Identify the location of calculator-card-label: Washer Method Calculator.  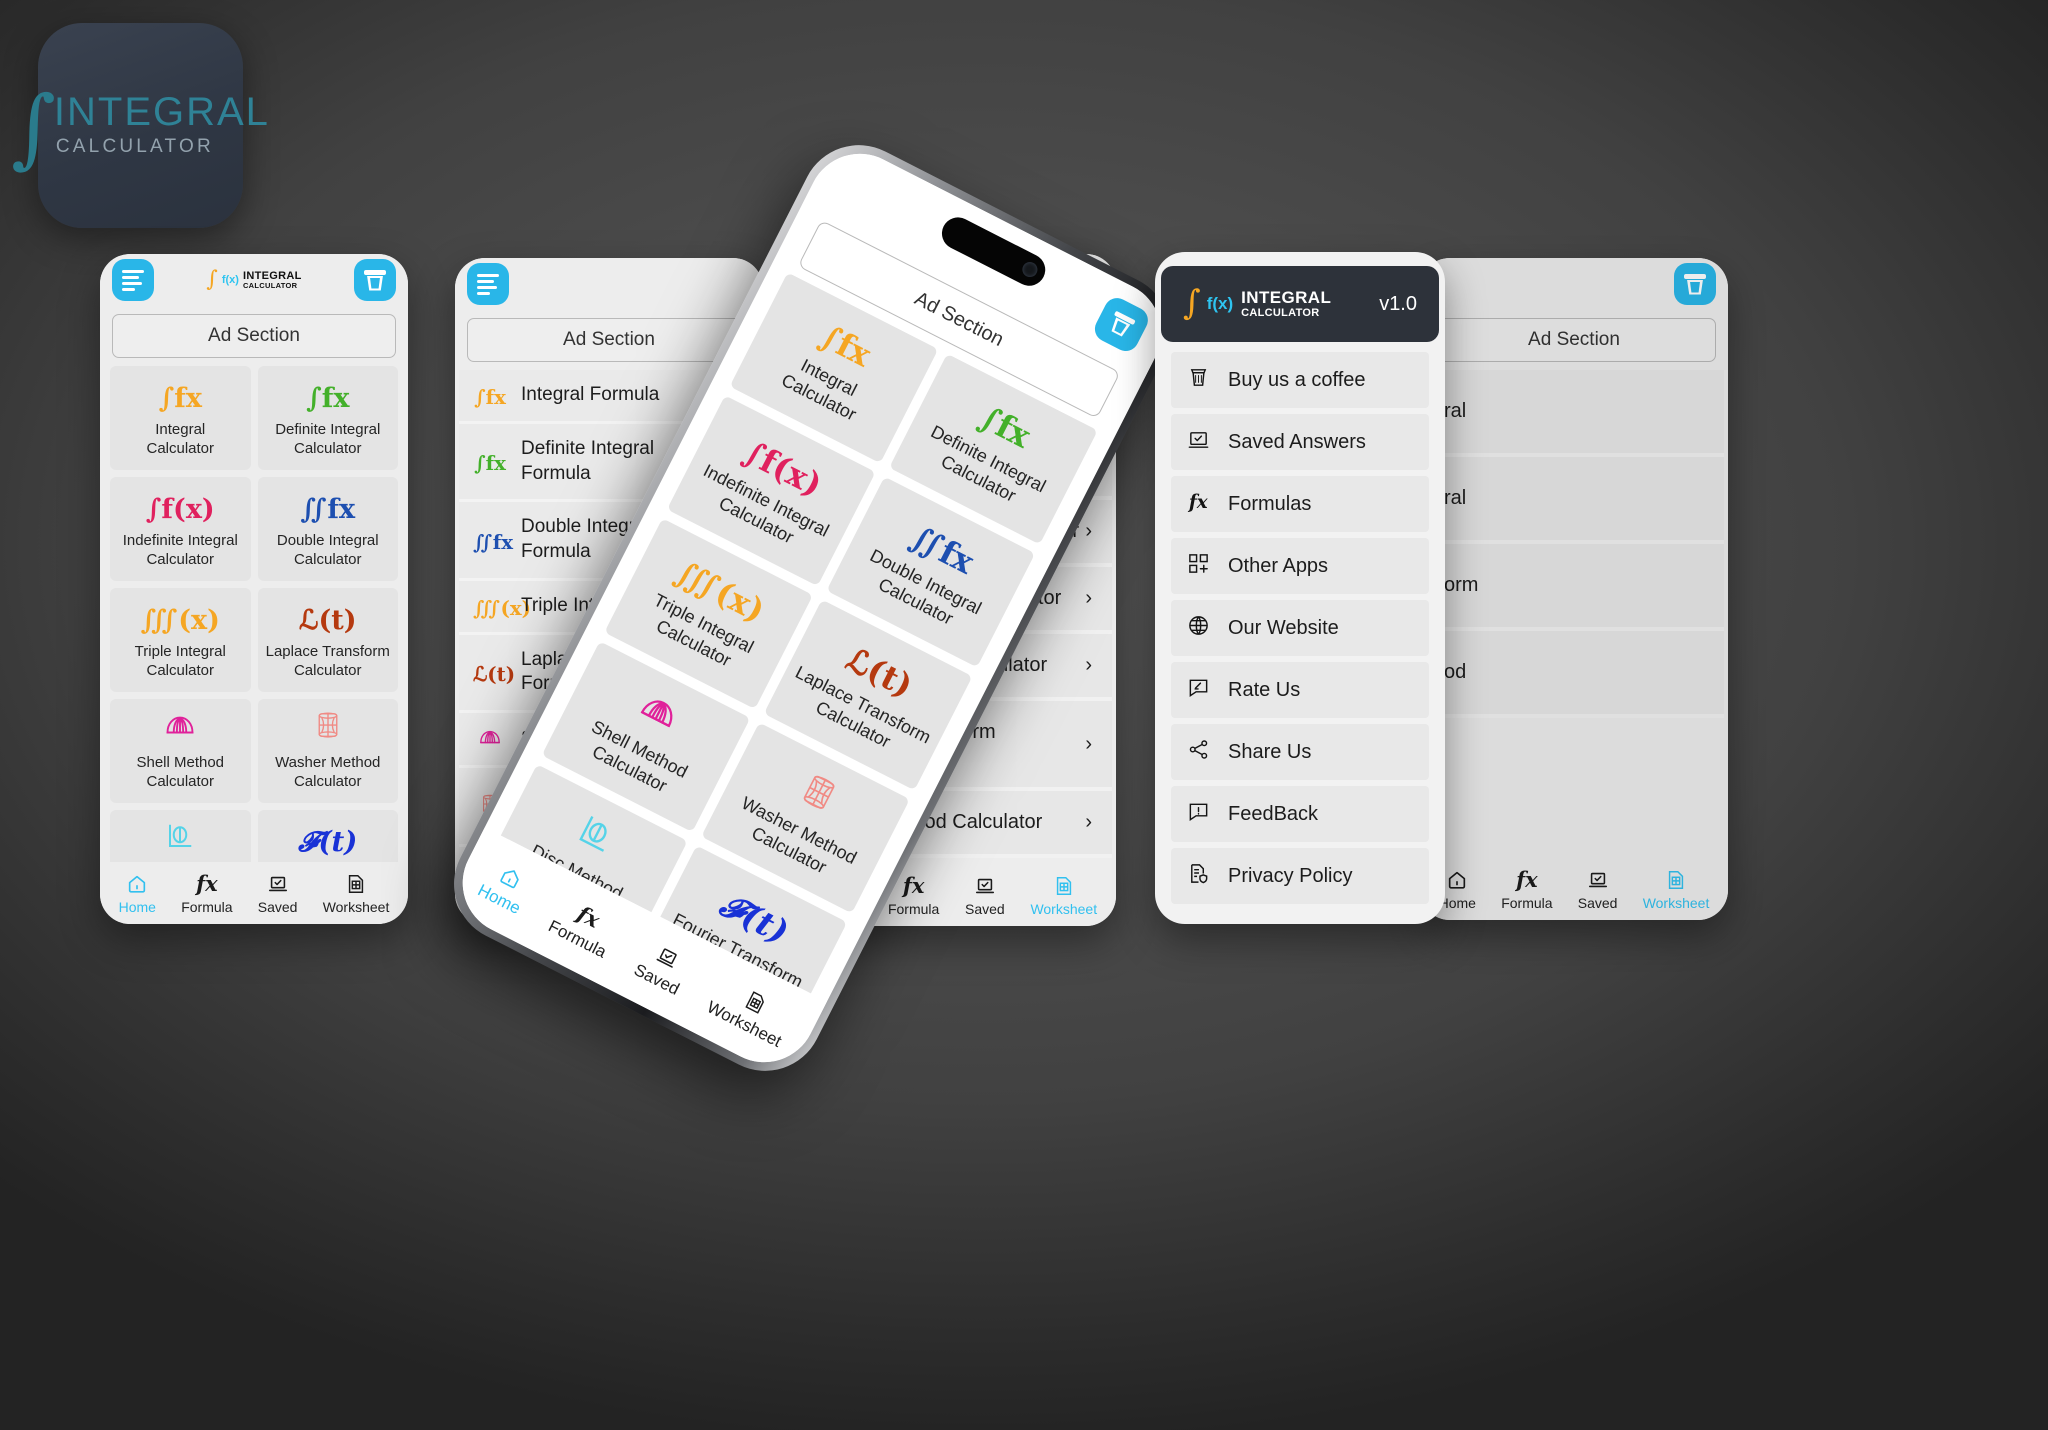
(328, 772).